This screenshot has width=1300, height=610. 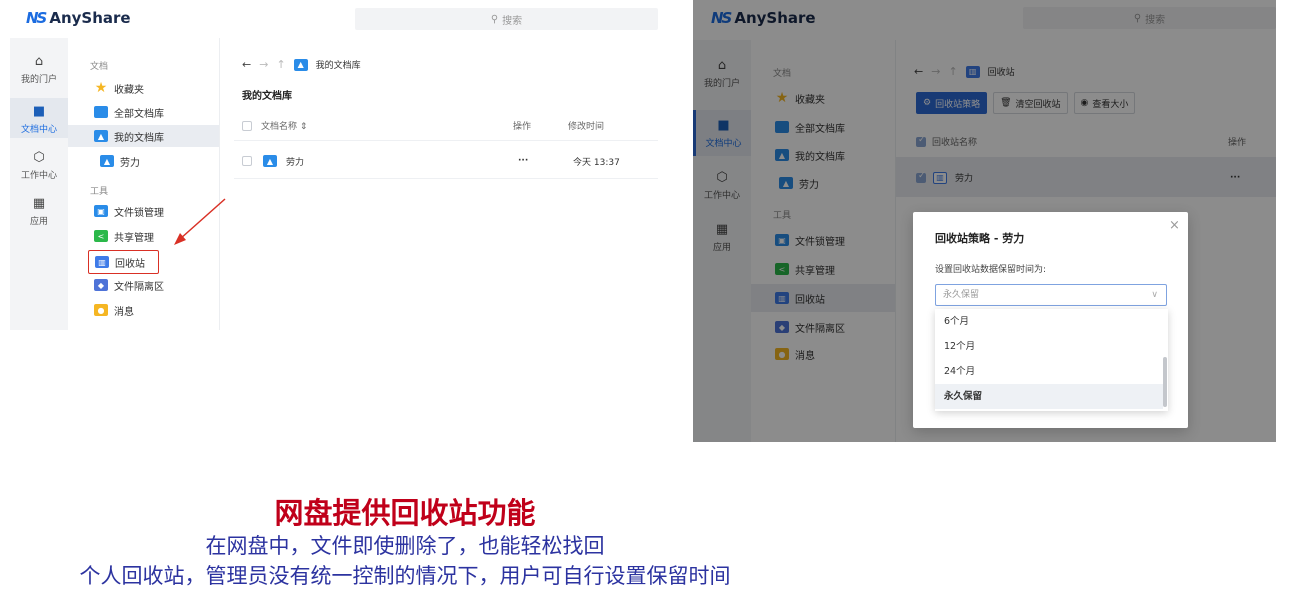 What do you see at coordinates (39, 69) in the screenshot?
I see `rail-item-portal: ⌂ 我的门户` at bounding box center [39, 69].